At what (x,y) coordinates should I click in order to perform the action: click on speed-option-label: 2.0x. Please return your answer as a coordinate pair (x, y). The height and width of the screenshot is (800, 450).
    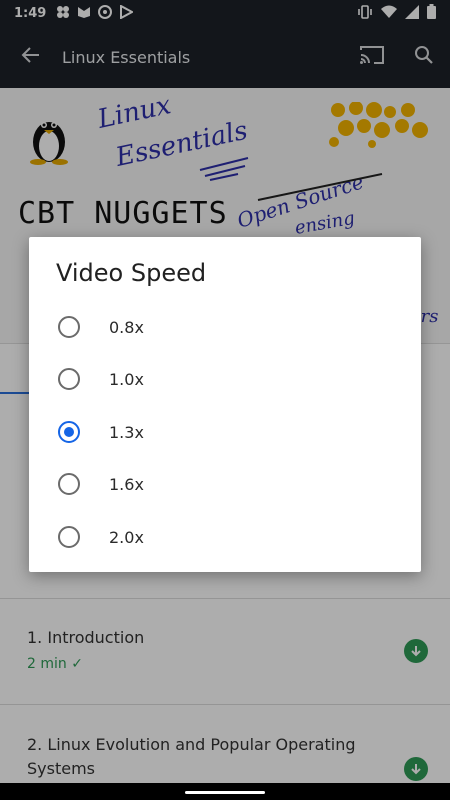
    Looking at the image, I should click on (126, 537).